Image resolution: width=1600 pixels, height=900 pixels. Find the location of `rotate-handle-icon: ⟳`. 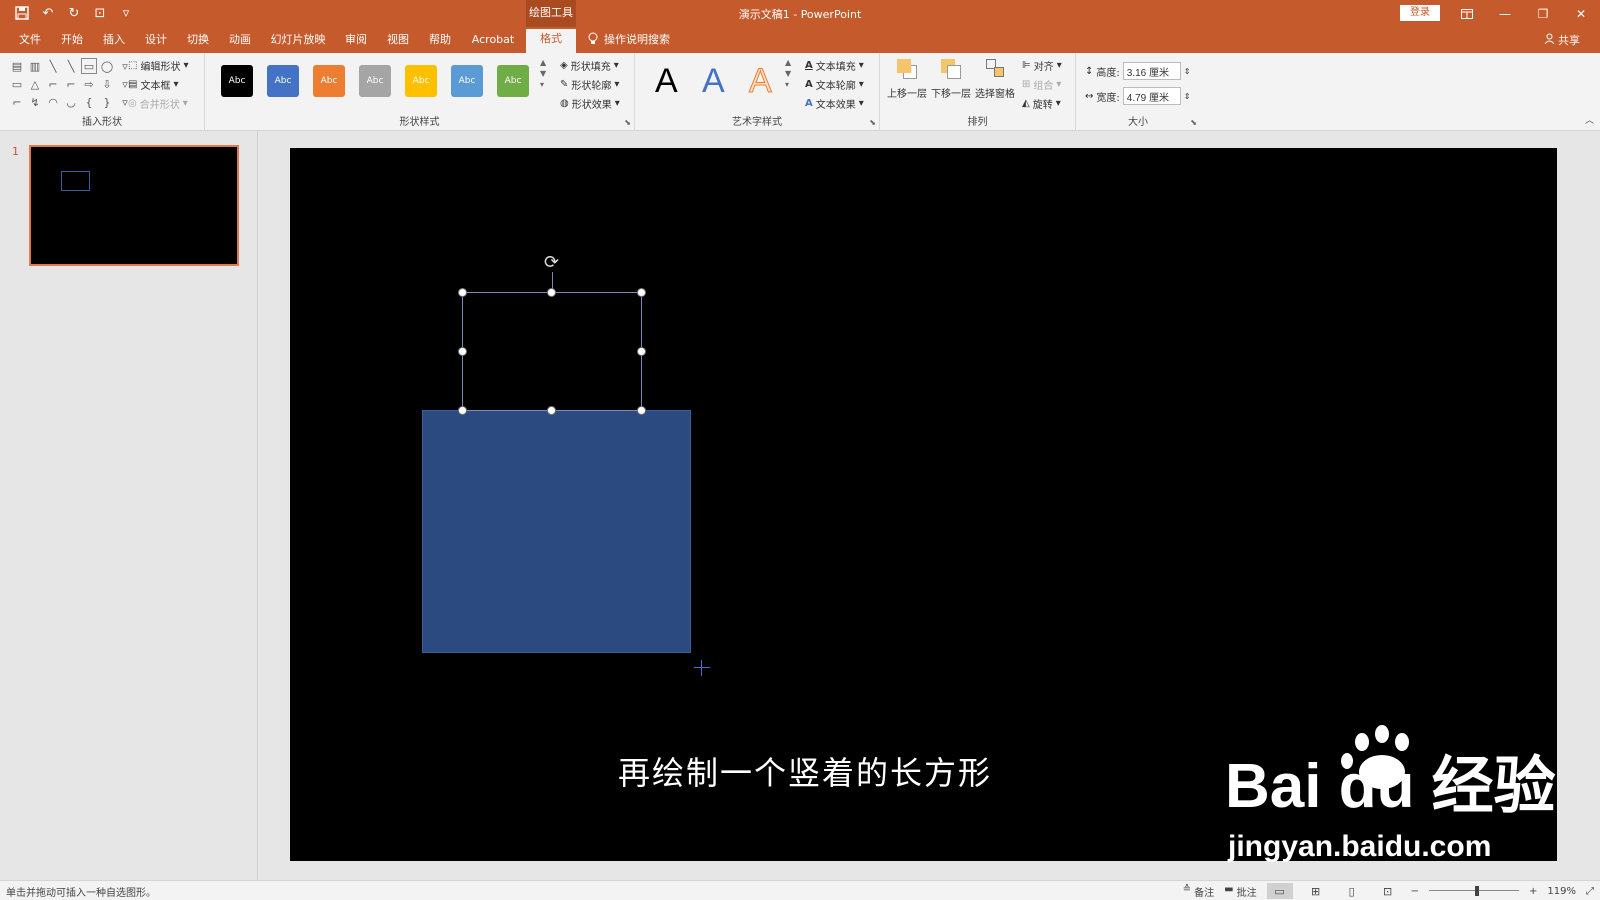

rotate-handle-icon: ⟳ is located at coordinates (551, 263).